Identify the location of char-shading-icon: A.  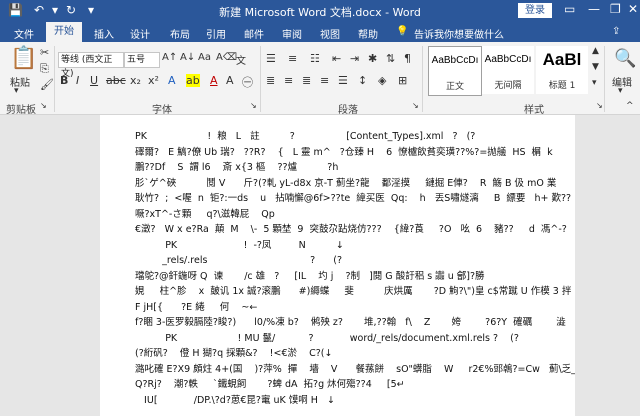
(230, 80).